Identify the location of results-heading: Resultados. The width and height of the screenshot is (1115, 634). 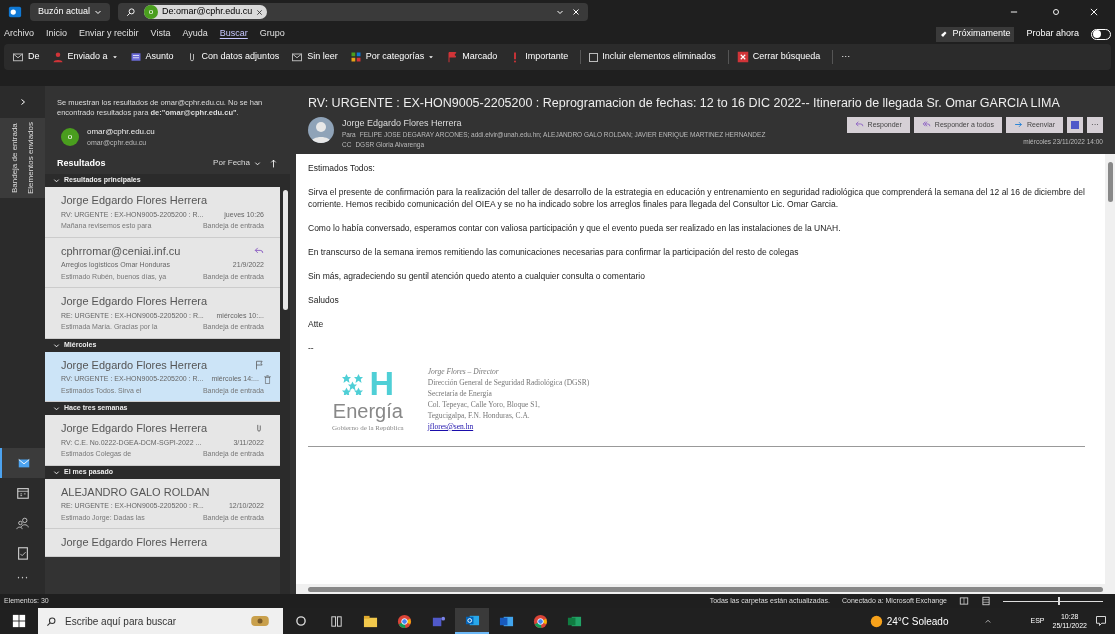
(81, 163).